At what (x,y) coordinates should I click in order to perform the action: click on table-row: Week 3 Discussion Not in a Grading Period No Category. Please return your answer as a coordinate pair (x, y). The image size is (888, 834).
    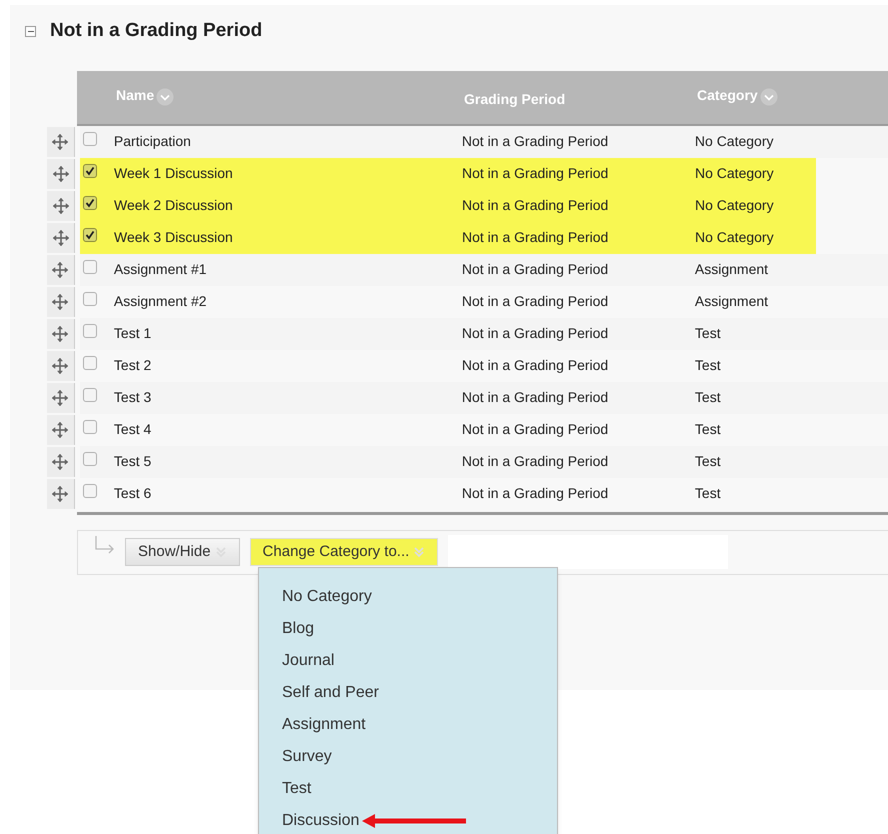
    Looking at the image, I should click on (448, 238).